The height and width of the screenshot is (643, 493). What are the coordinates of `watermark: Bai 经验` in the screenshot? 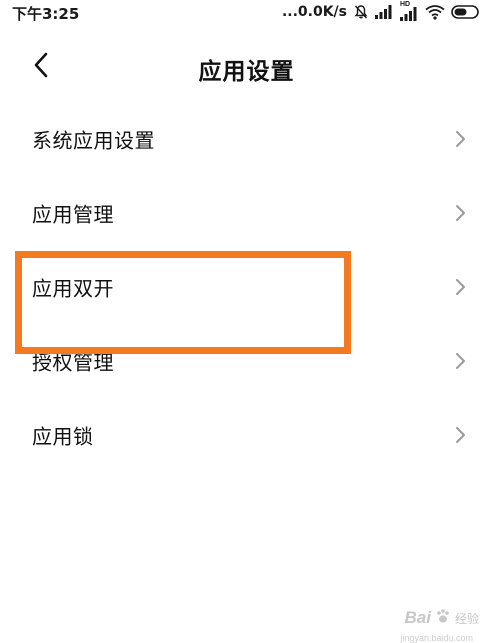 It's located at (442, 618).